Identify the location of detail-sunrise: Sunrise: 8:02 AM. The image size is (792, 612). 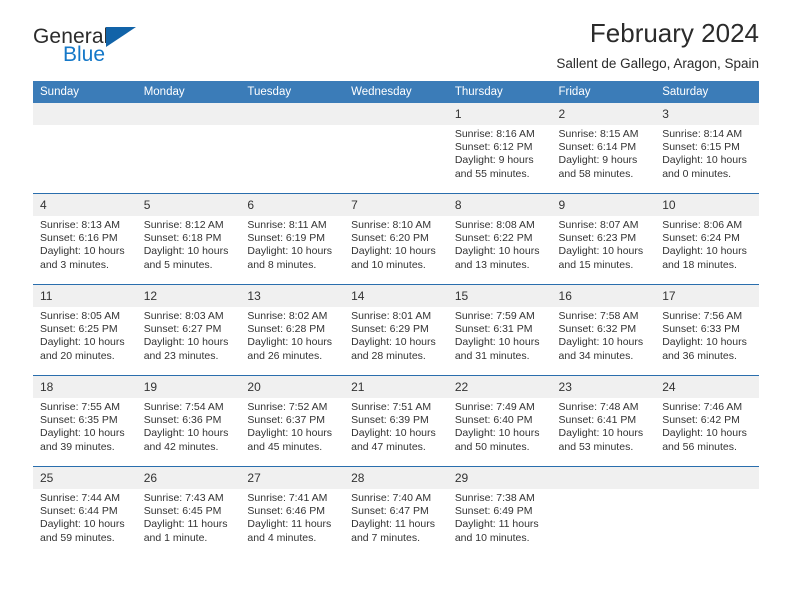
(287, 316).